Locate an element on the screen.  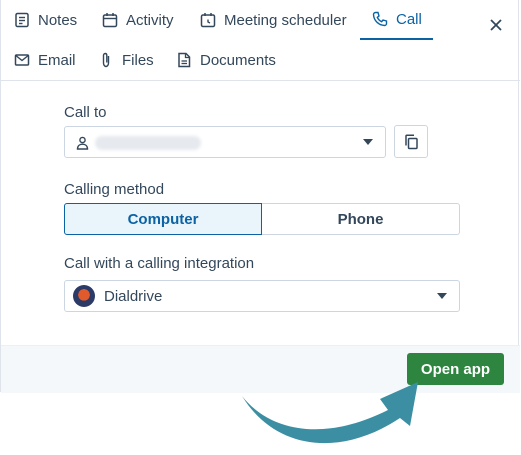
annotation-arrow is located at coordinates (330, 413).